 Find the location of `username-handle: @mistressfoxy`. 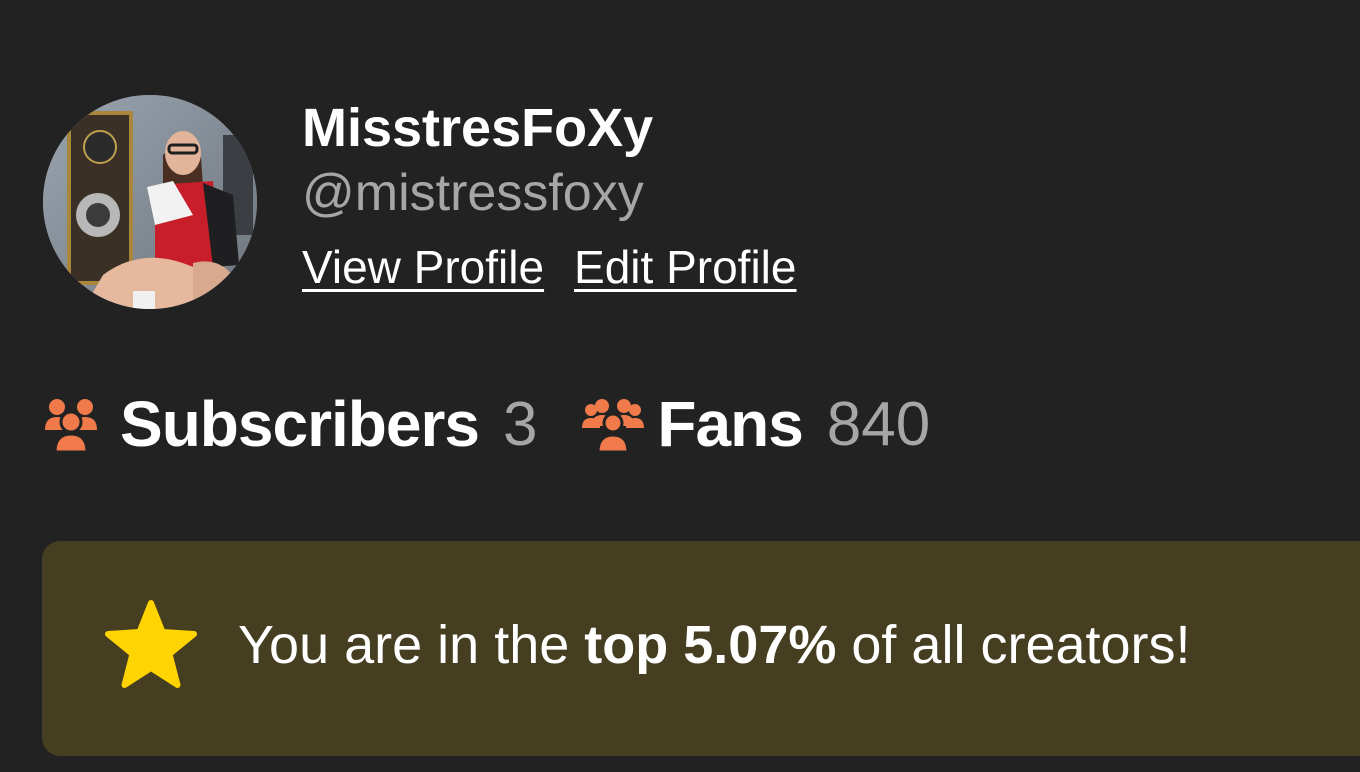

username-handle: @mistressfoxy is located at coordinates (473, 193).